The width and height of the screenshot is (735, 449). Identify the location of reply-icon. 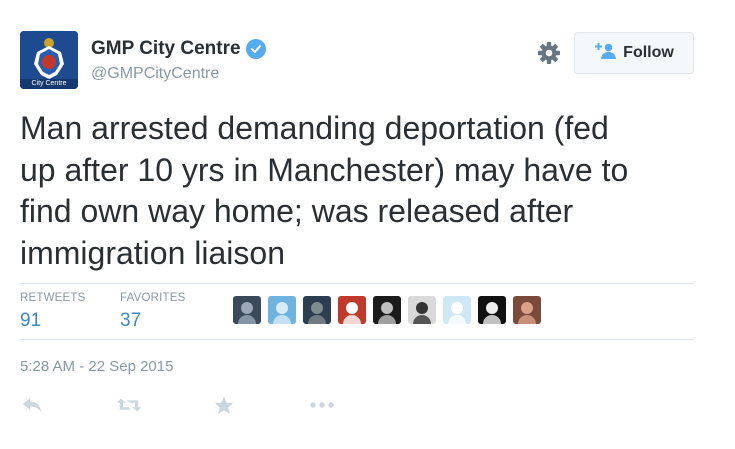
(32, 405).